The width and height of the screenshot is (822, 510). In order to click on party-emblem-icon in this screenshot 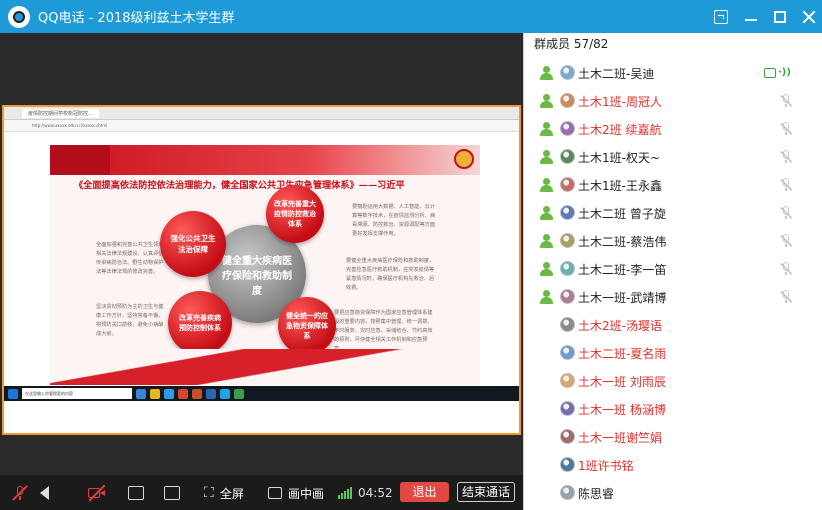, I will do `click(464, 159)`.